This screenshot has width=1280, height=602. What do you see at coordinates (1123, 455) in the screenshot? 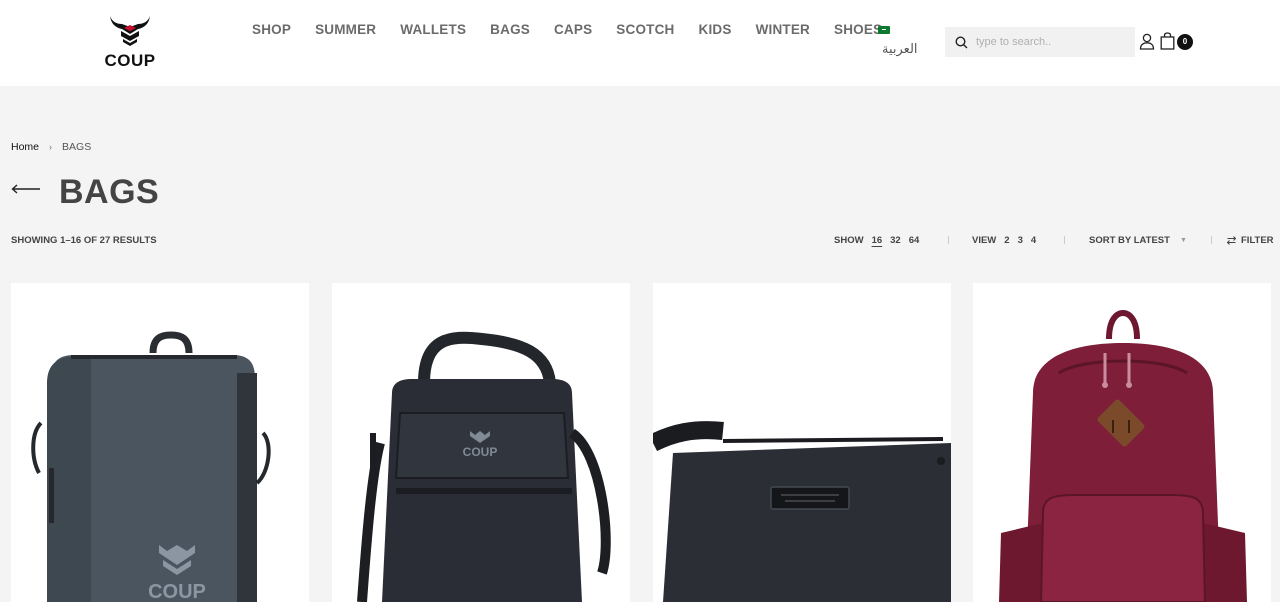
I see `product-image-maroon-backpack` at bounding box center [1123, 455].